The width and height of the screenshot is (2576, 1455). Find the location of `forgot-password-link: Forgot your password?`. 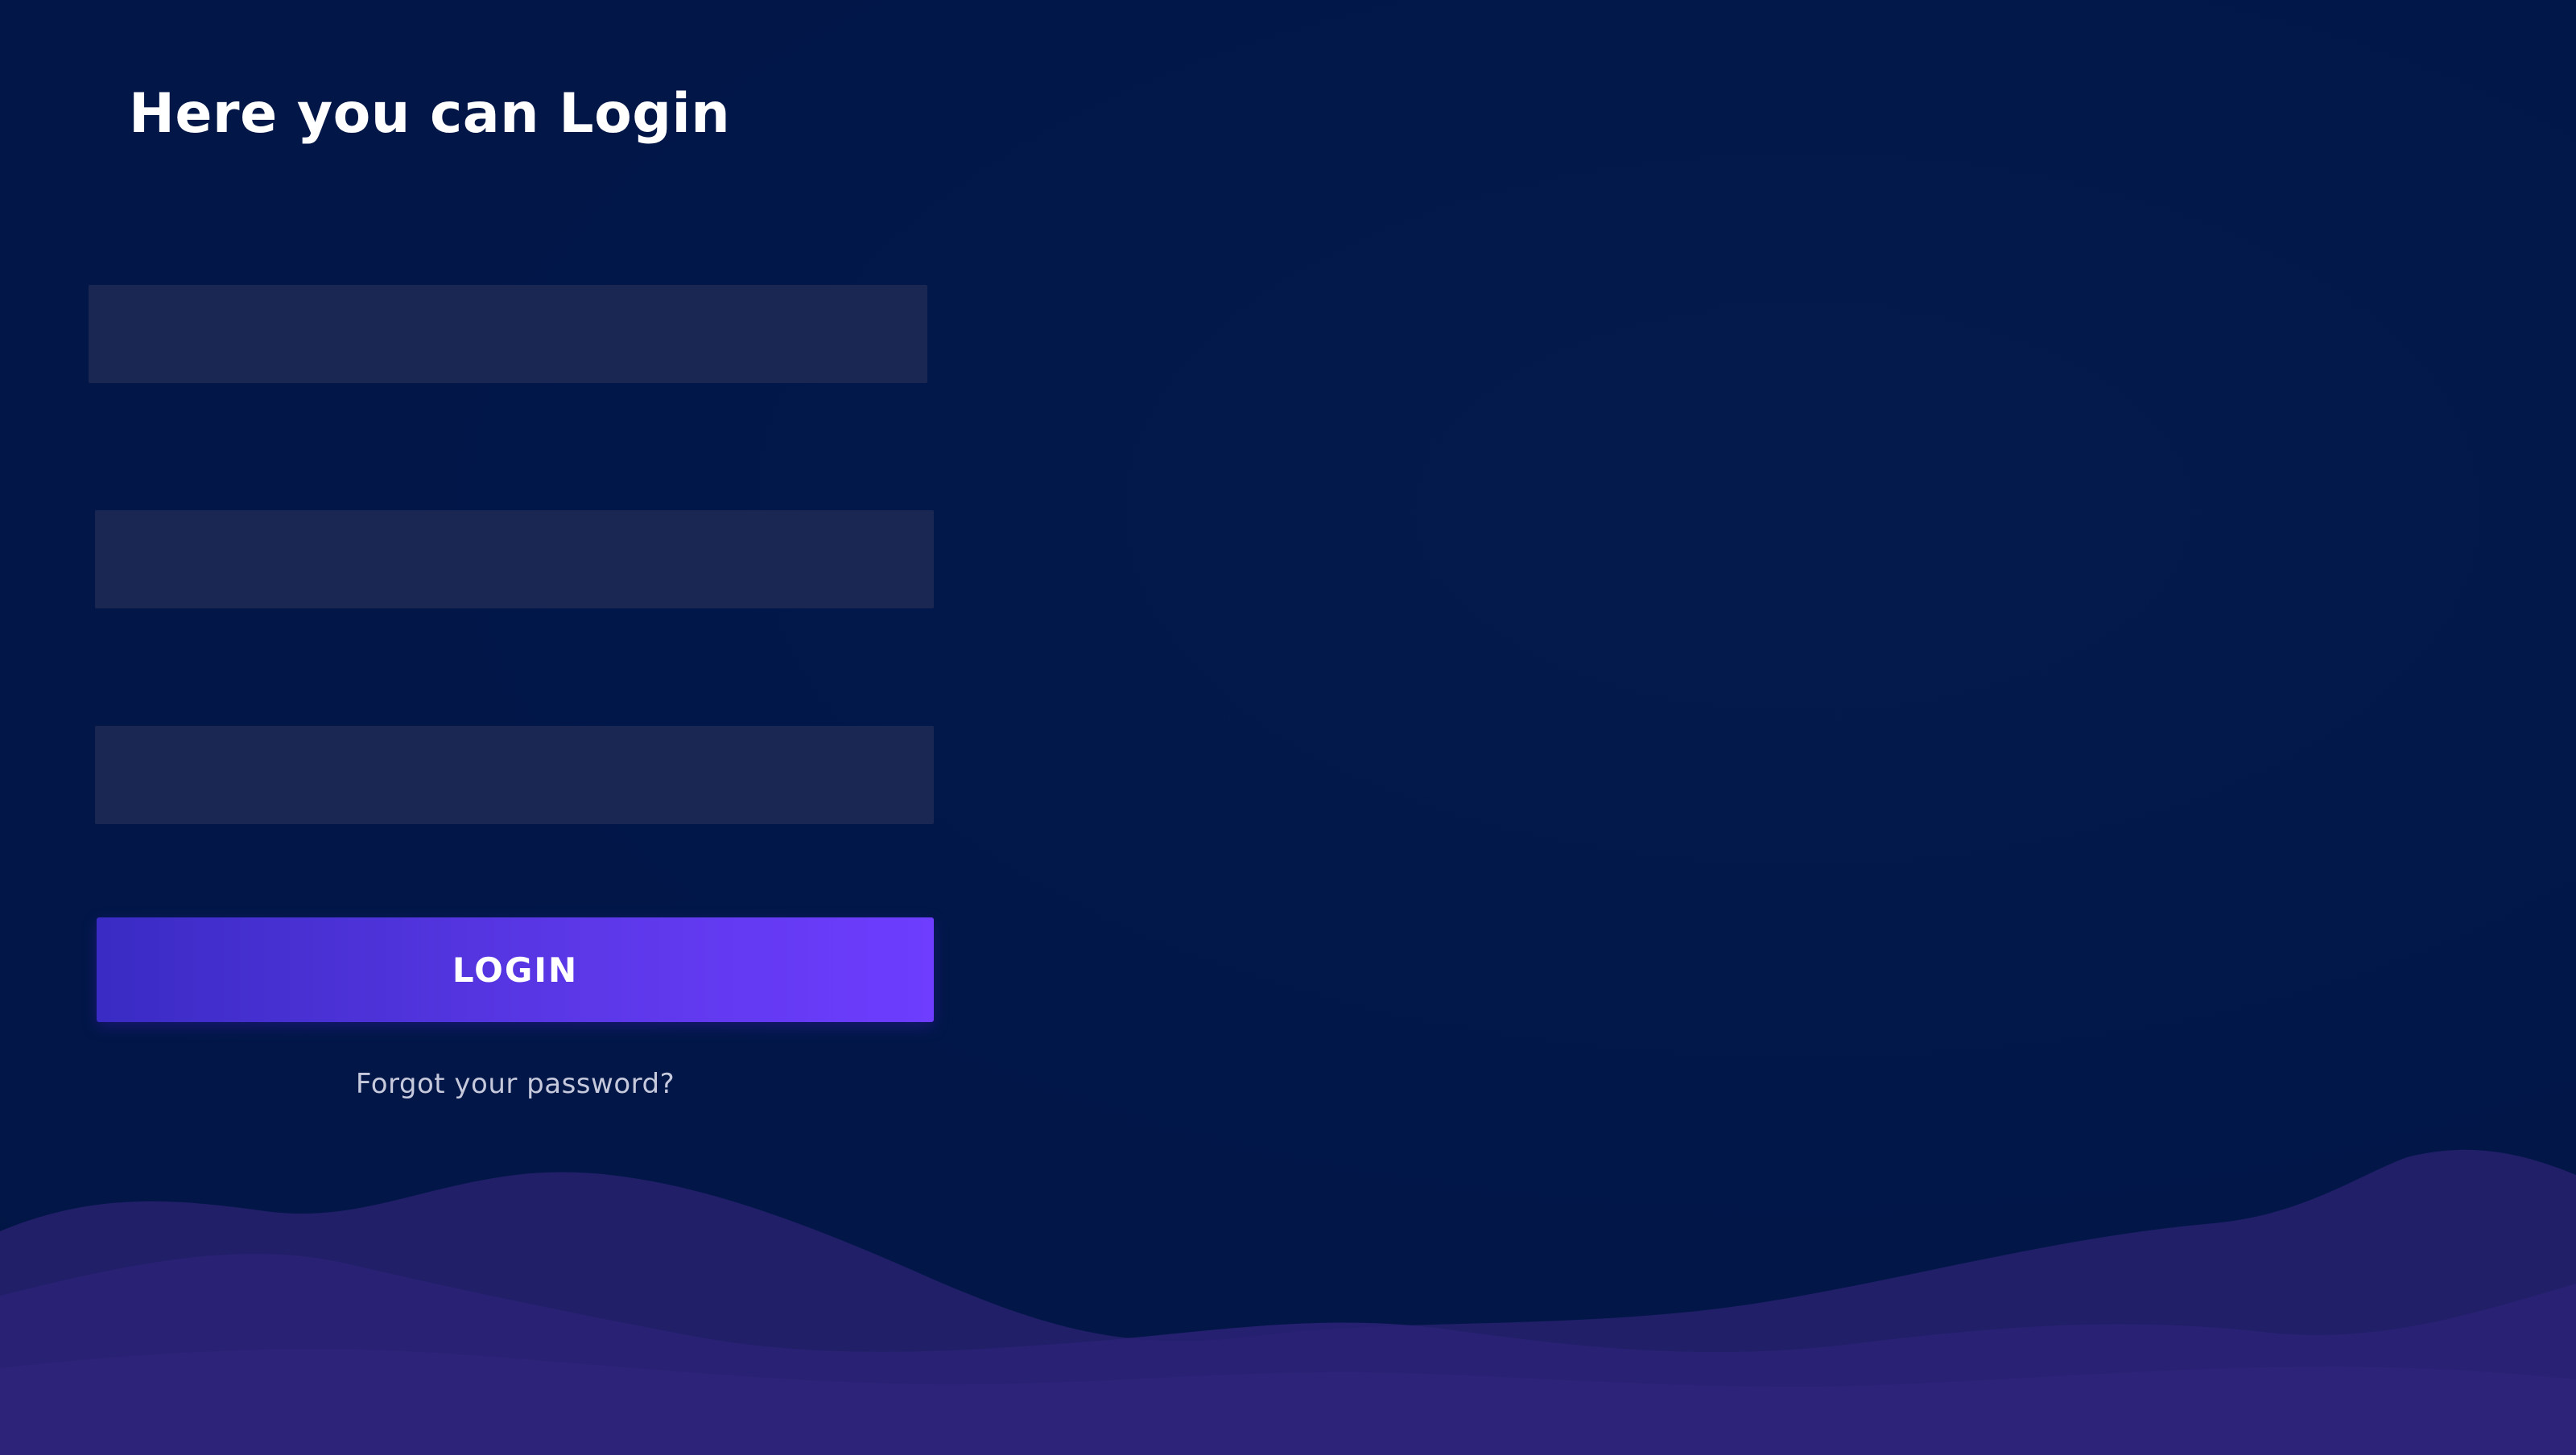

forgot-password-link: Forgot your password? is located at coordinates (515, 1084).